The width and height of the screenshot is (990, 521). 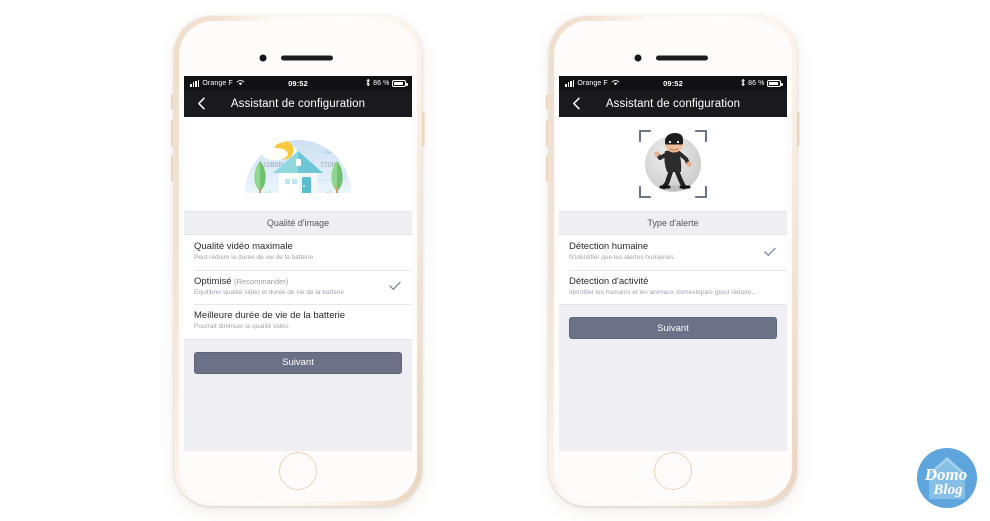 I want to click on hero-illustration-area: 1080P 720P, so click(x=298, y=164).